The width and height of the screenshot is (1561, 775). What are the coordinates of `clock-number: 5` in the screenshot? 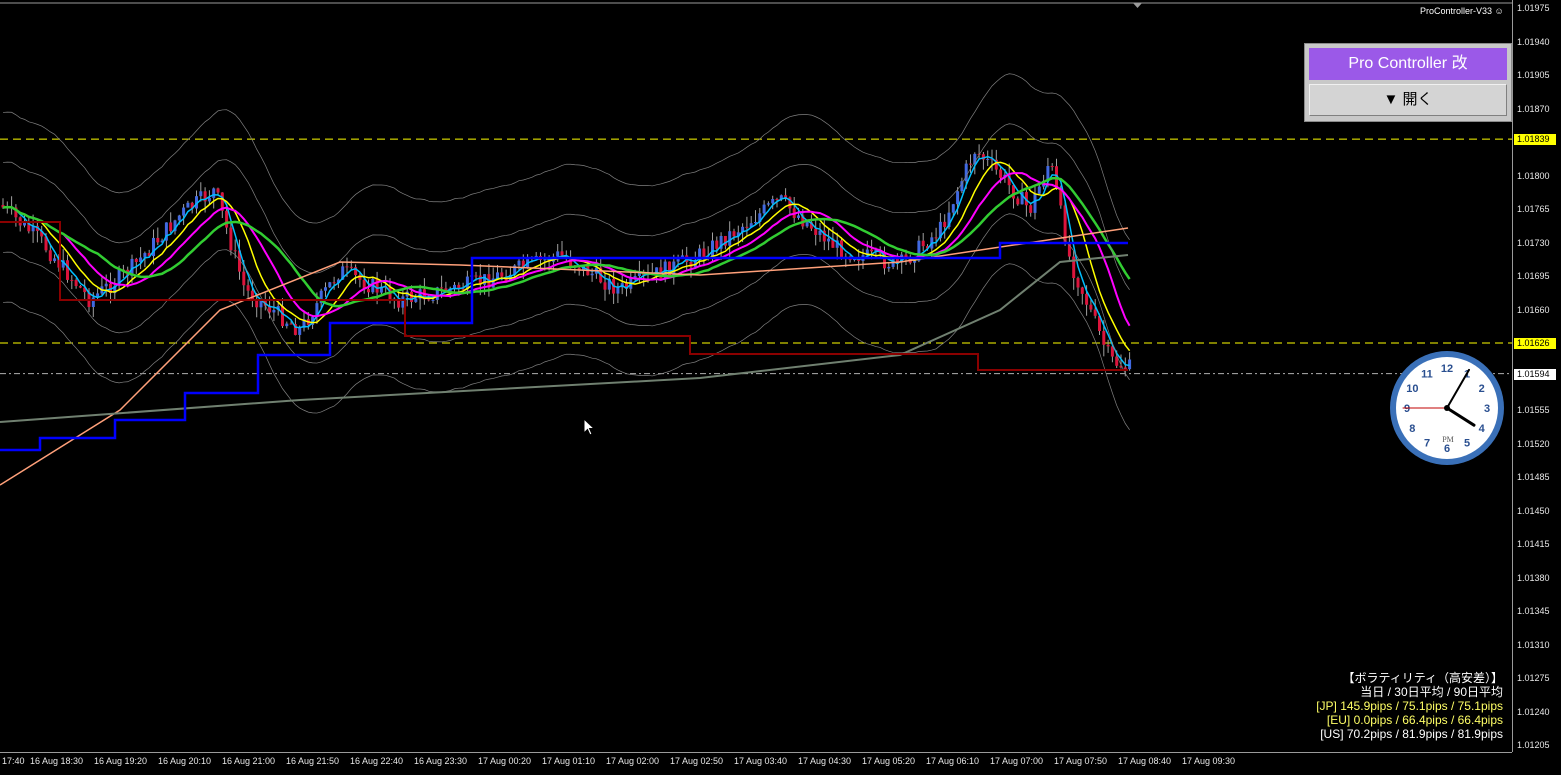 It's located at (1467, 444).